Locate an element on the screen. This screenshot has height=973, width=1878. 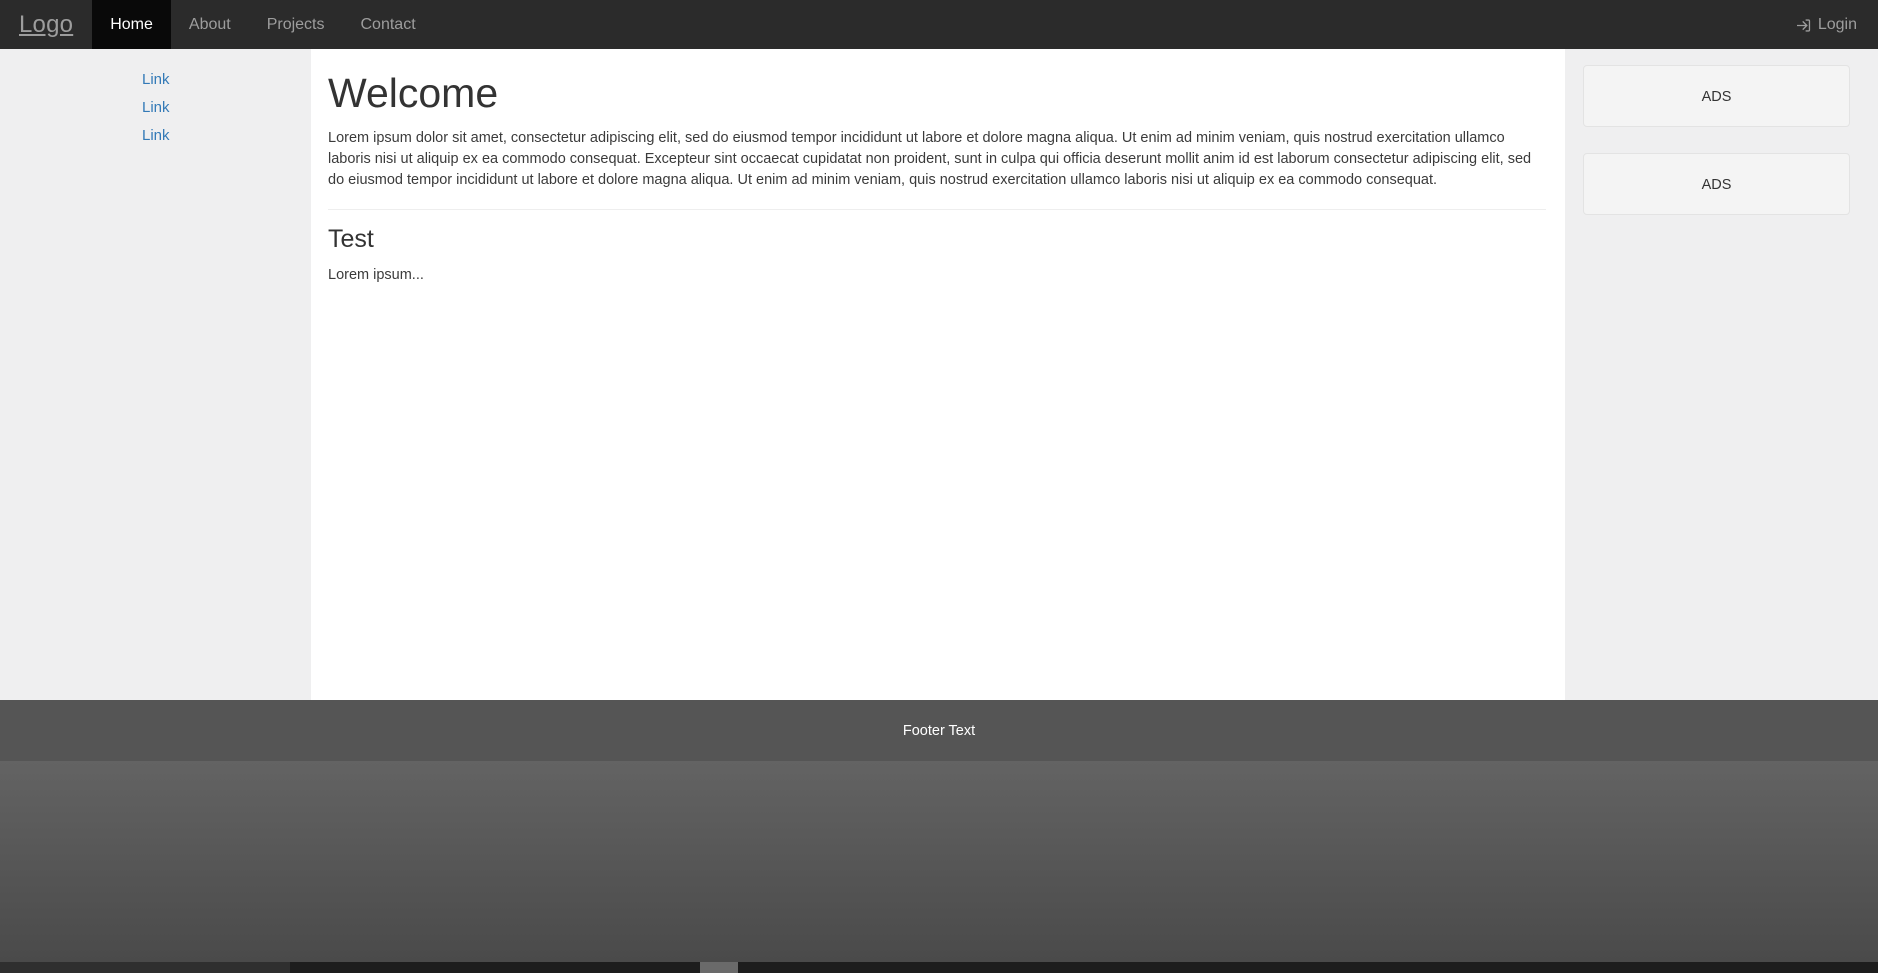
ad-slot-1-label: ADS is located at coordinates (1716, 97).